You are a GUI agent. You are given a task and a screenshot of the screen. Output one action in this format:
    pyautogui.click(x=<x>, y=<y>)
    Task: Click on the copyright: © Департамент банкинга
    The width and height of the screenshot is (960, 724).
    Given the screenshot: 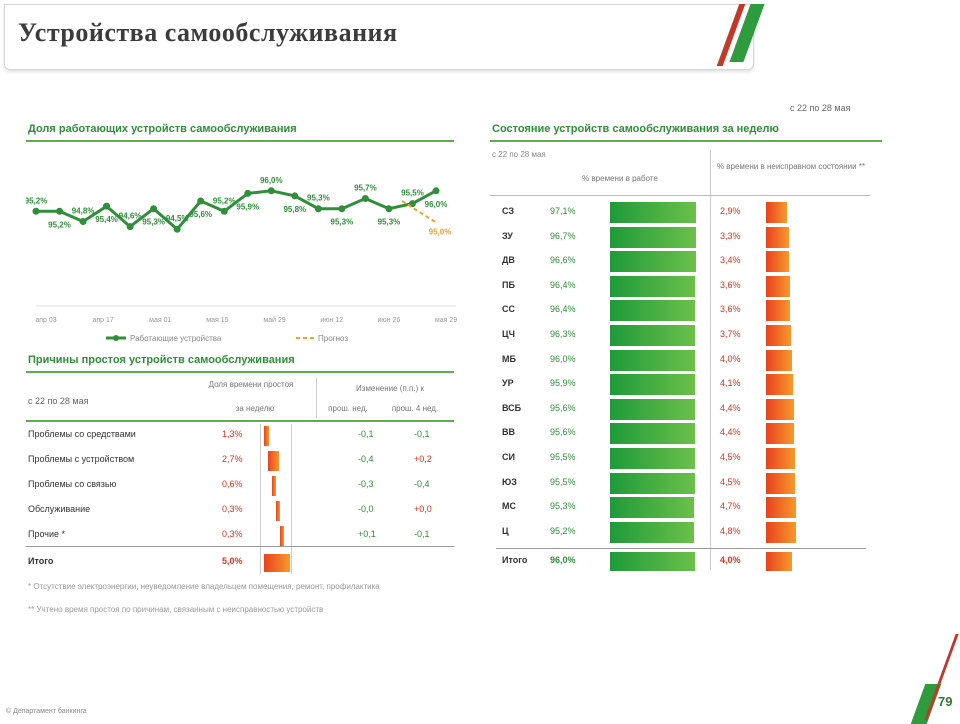 What is the action you would take?
    pyautogui.click(x=46, y=711)
    